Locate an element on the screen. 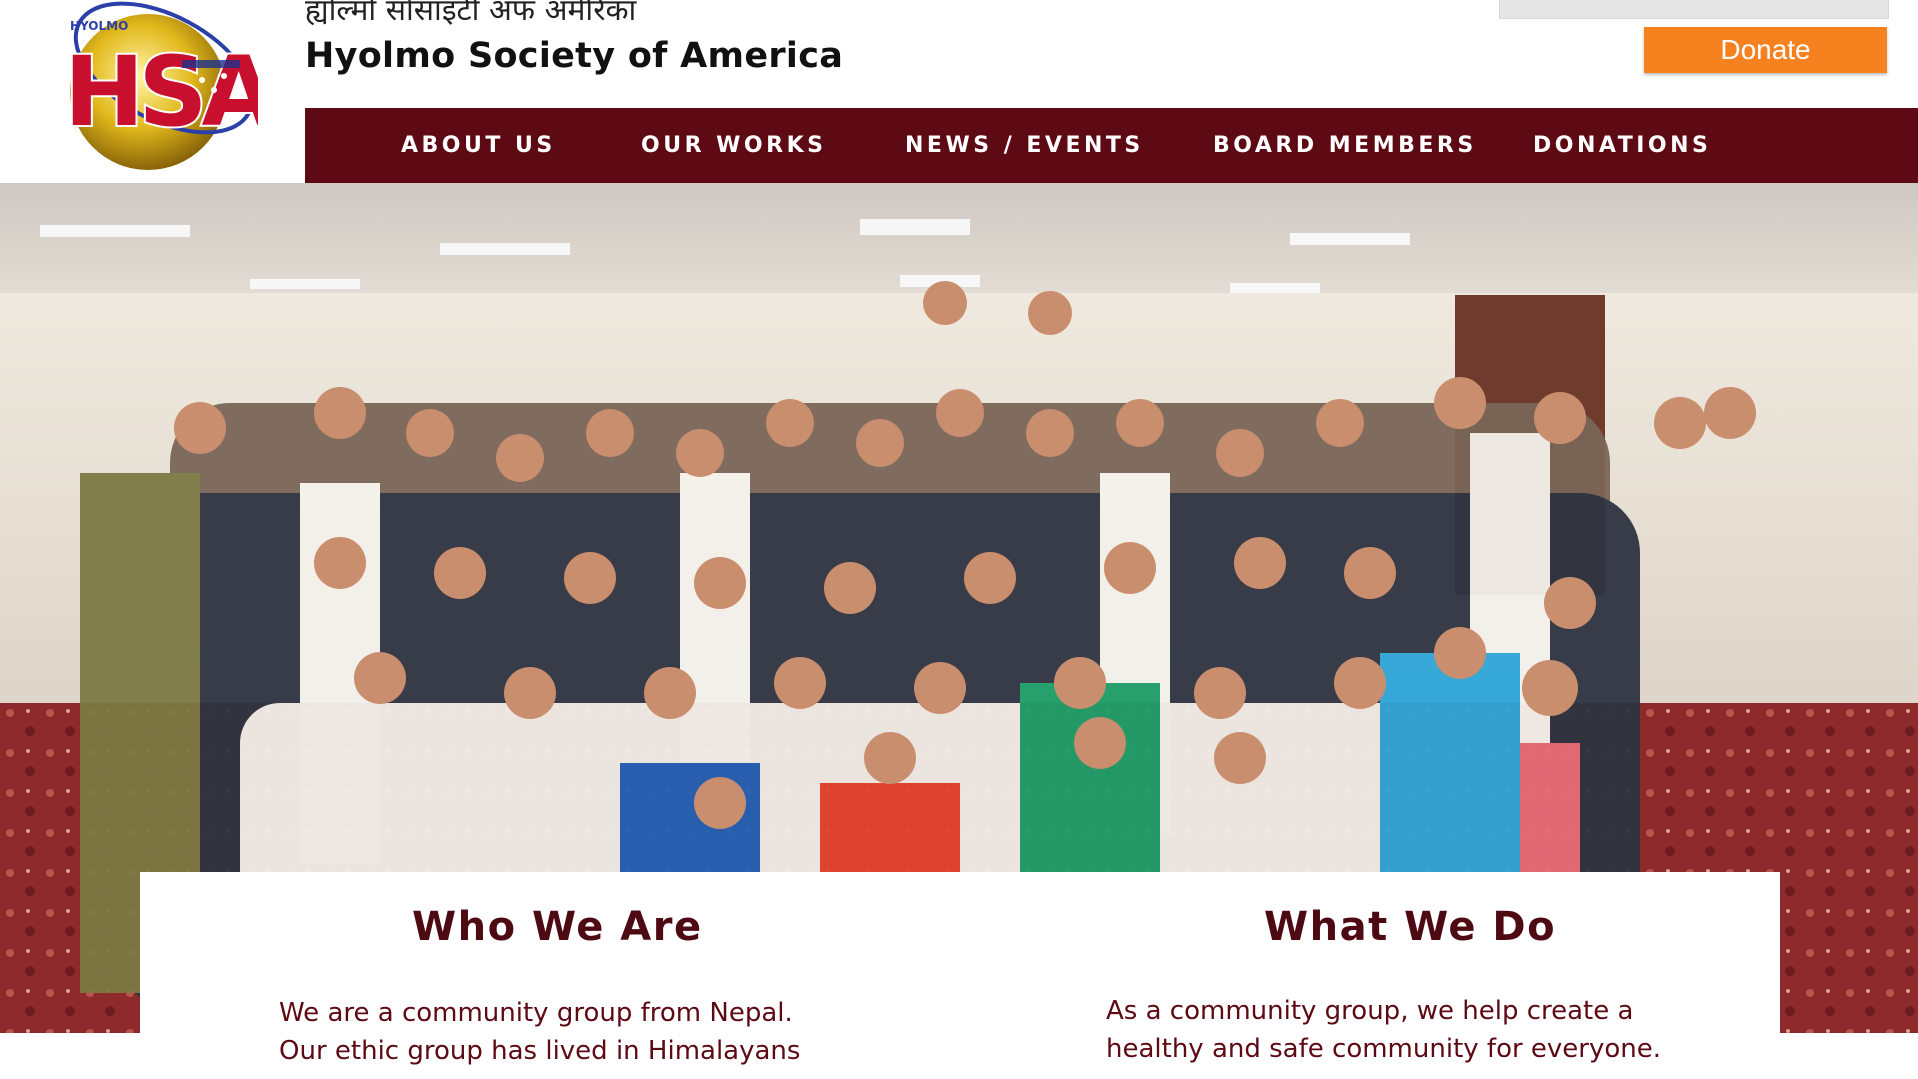  what-we-do-heading: What We Do is located at coordinates (1410, 927).